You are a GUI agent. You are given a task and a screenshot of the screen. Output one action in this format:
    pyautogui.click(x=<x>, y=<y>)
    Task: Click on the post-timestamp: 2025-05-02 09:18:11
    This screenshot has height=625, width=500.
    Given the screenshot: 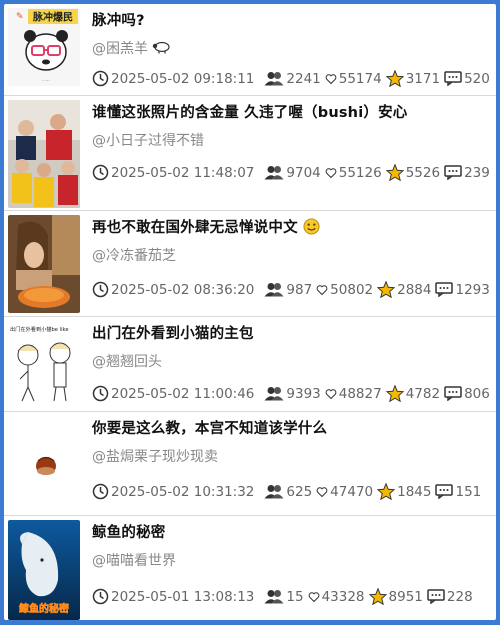 What is the action you would take?
    pyautogui.click(x=183, y=78)
    